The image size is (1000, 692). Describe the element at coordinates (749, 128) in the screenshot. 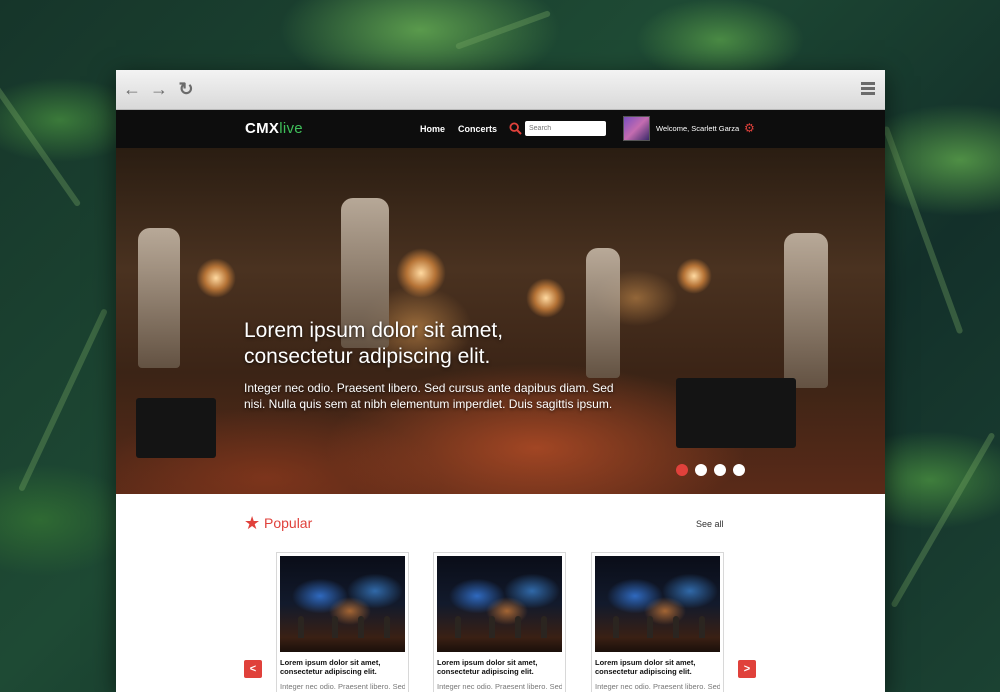

I see `gear-icon: ⚙` at that location.